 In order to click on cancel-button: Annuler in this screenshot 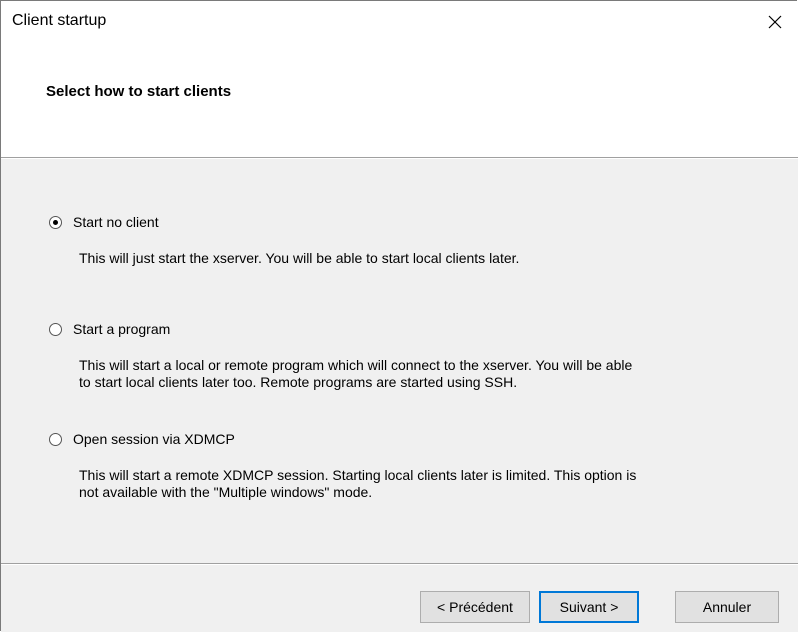, I will do `click(727, 607)`.